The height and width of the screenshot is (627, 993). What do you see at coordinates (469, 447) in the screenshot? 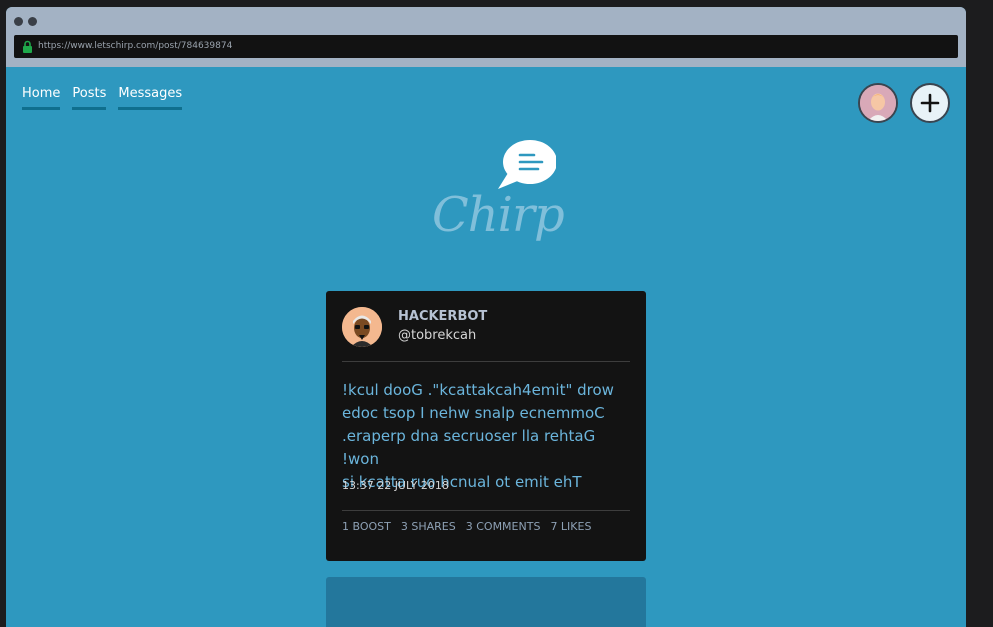
I see `post-text-line: .eraperp dna secruoser lla rehtaG !won` at bounding box center [469, 447].